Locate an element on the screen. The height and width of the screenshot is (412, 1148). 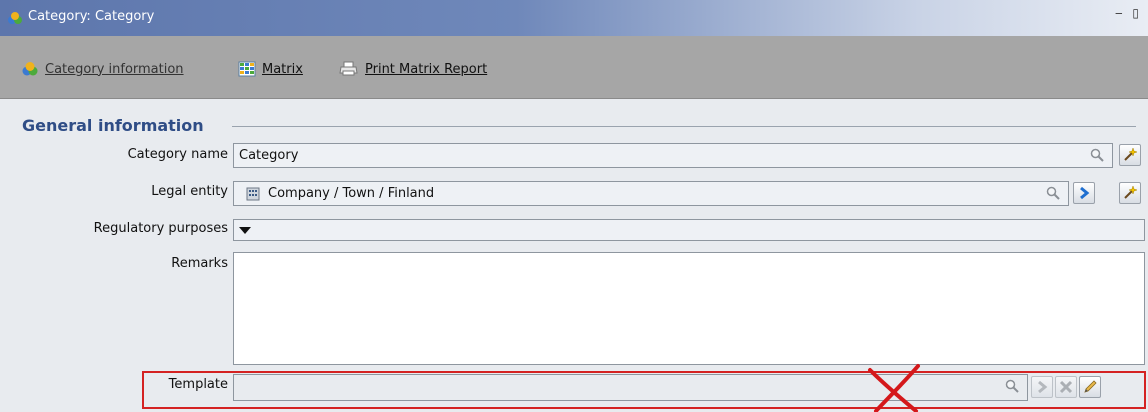
template-edit-button is located at coordinates (1090, 387).